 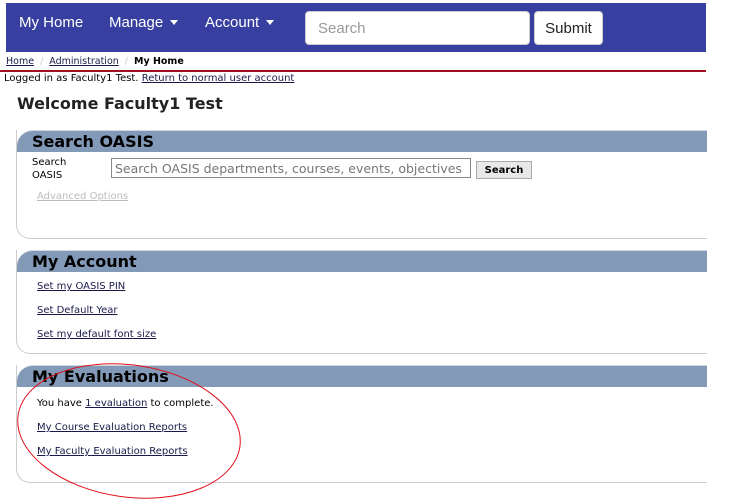 What do you see at coordinates (232, 22) in the screenshot?
I see `nav-account-label: Account` at bounding box center [232, 22].